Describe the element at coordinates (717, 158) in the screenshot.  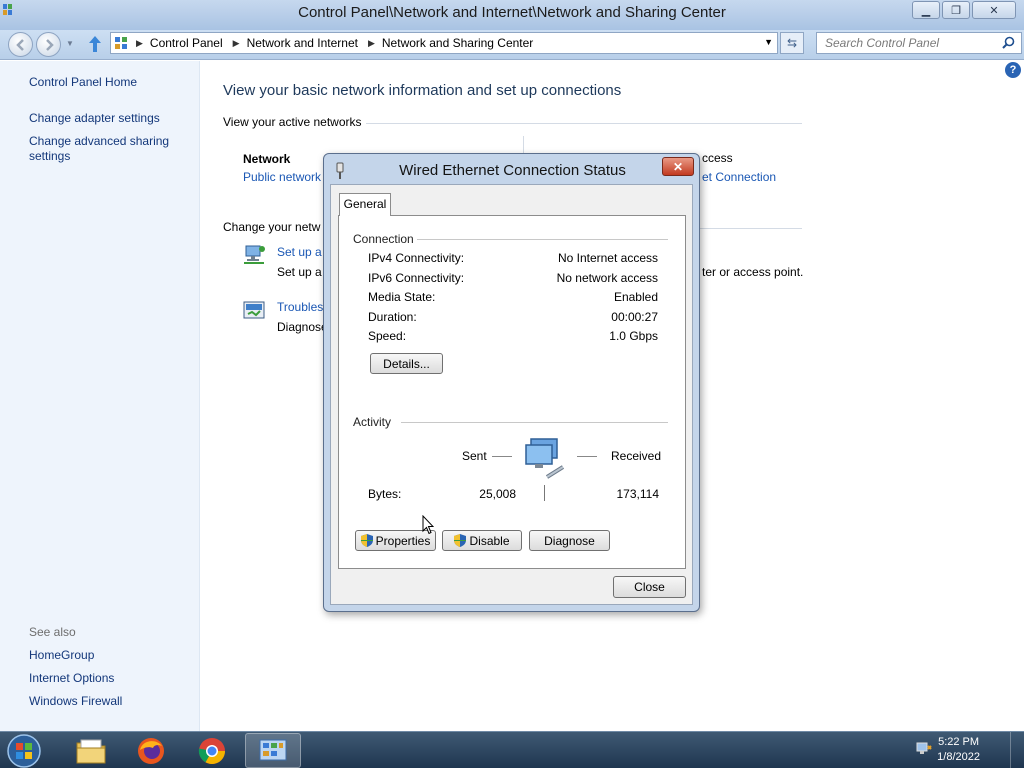
I see `access-type-label: ccess` at that location.